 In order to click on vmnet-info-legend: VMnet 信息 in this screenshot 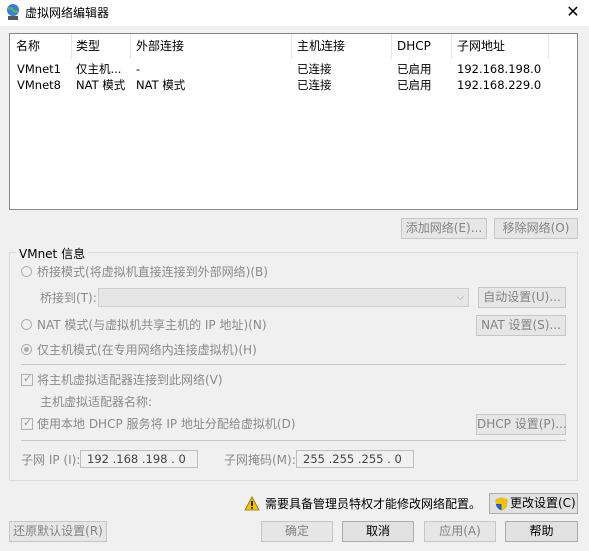, I will do `click(52, 253)`.